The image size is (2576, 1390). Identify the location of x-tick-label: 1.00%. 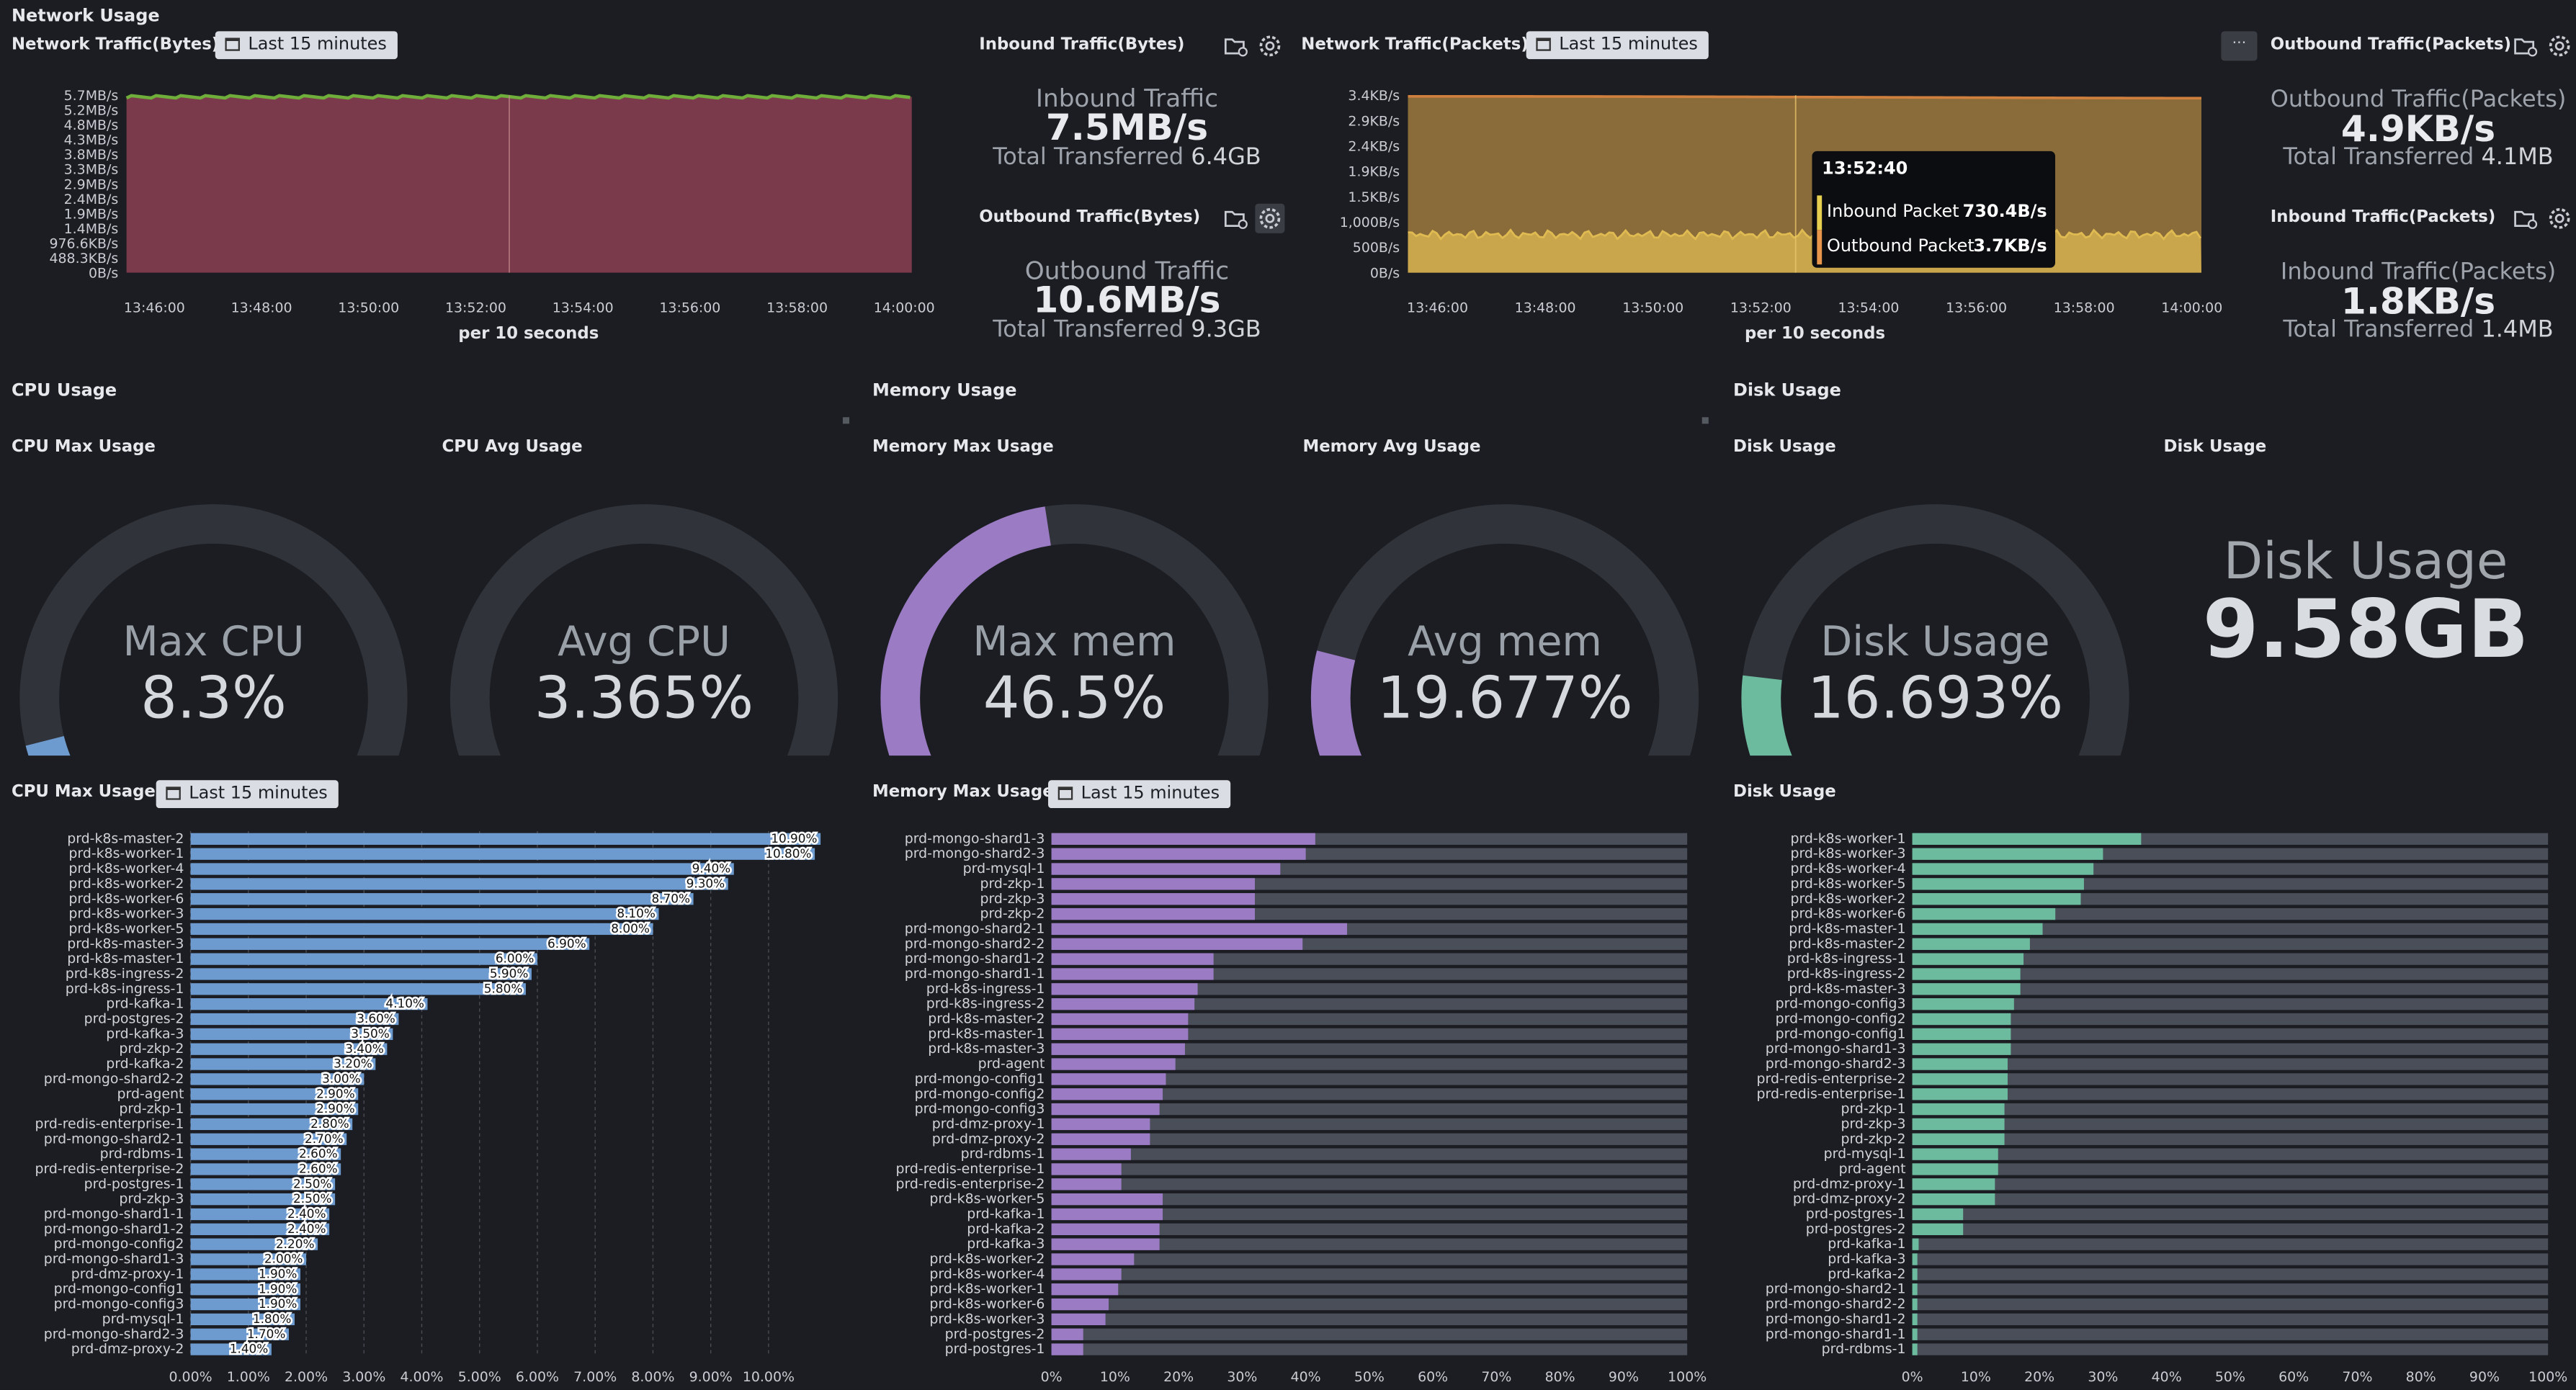
(248, 1377).